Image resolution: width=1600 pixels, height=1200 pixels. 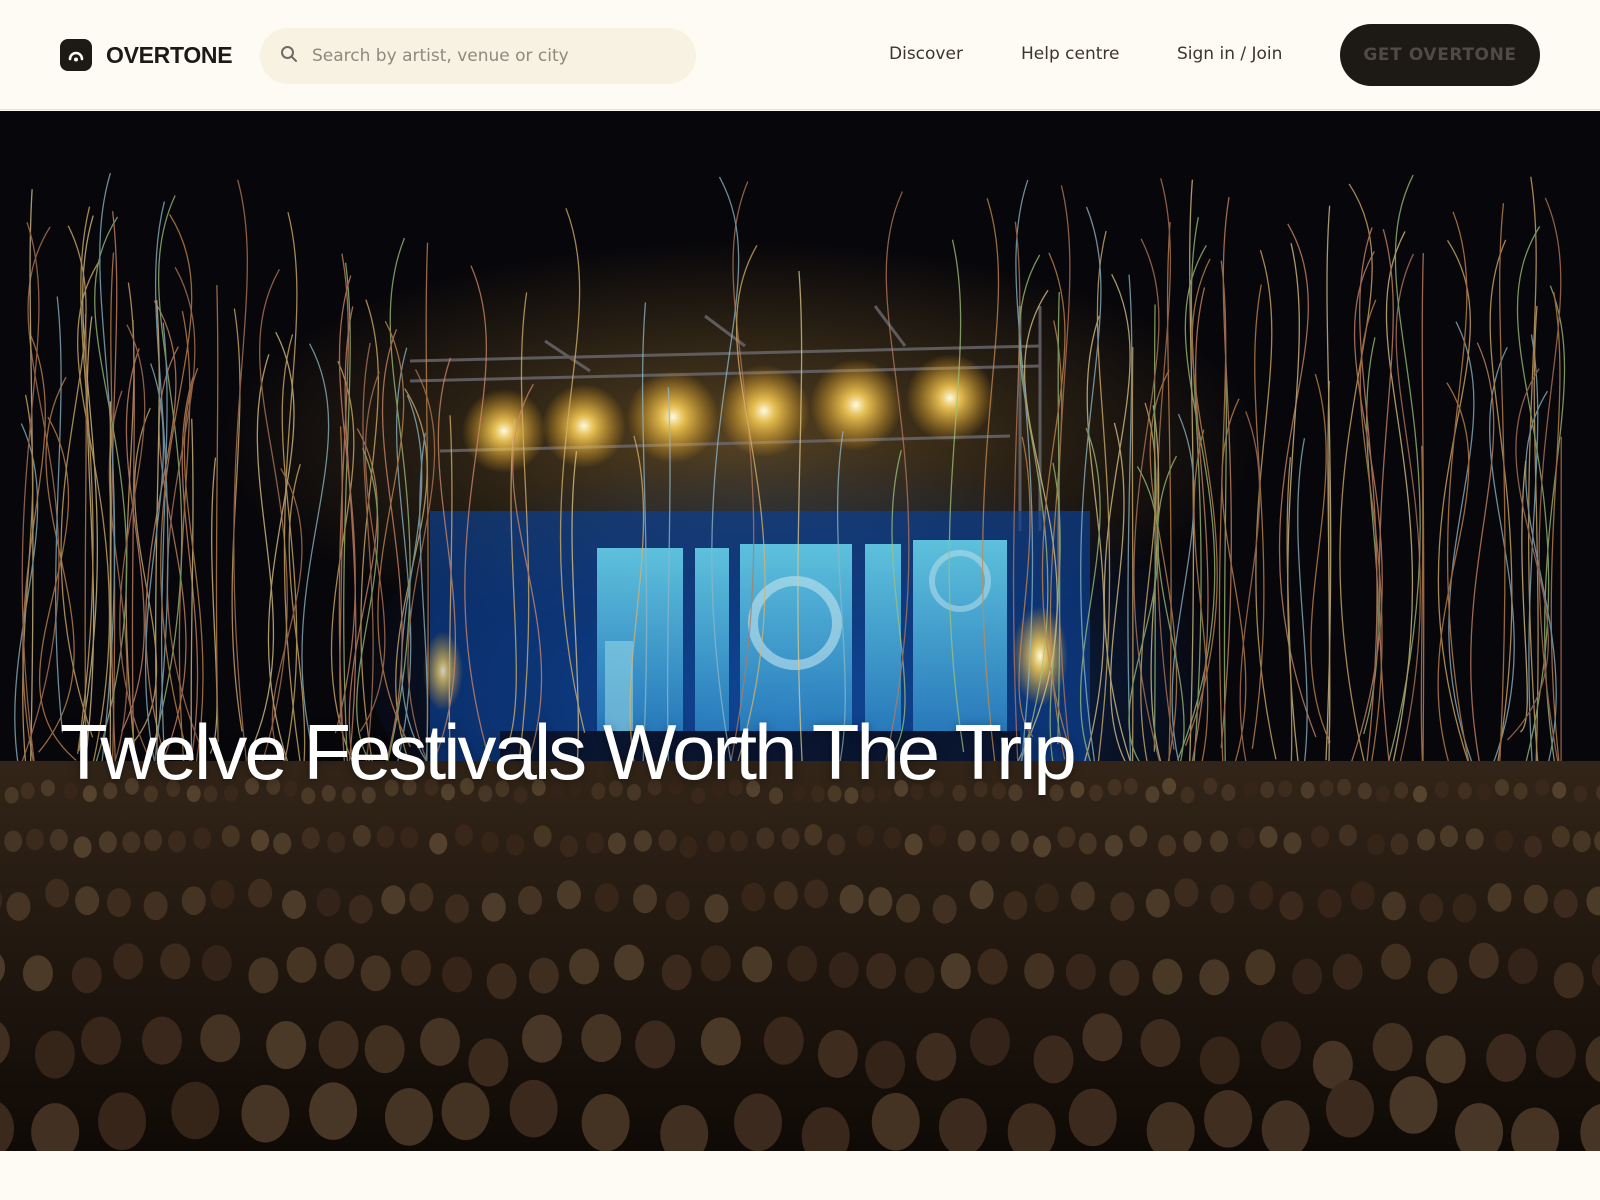 What do you see at coordinates (800, 1175) in the screenshot?
I see `page-below-hero` at bounding box center [800, 1175].